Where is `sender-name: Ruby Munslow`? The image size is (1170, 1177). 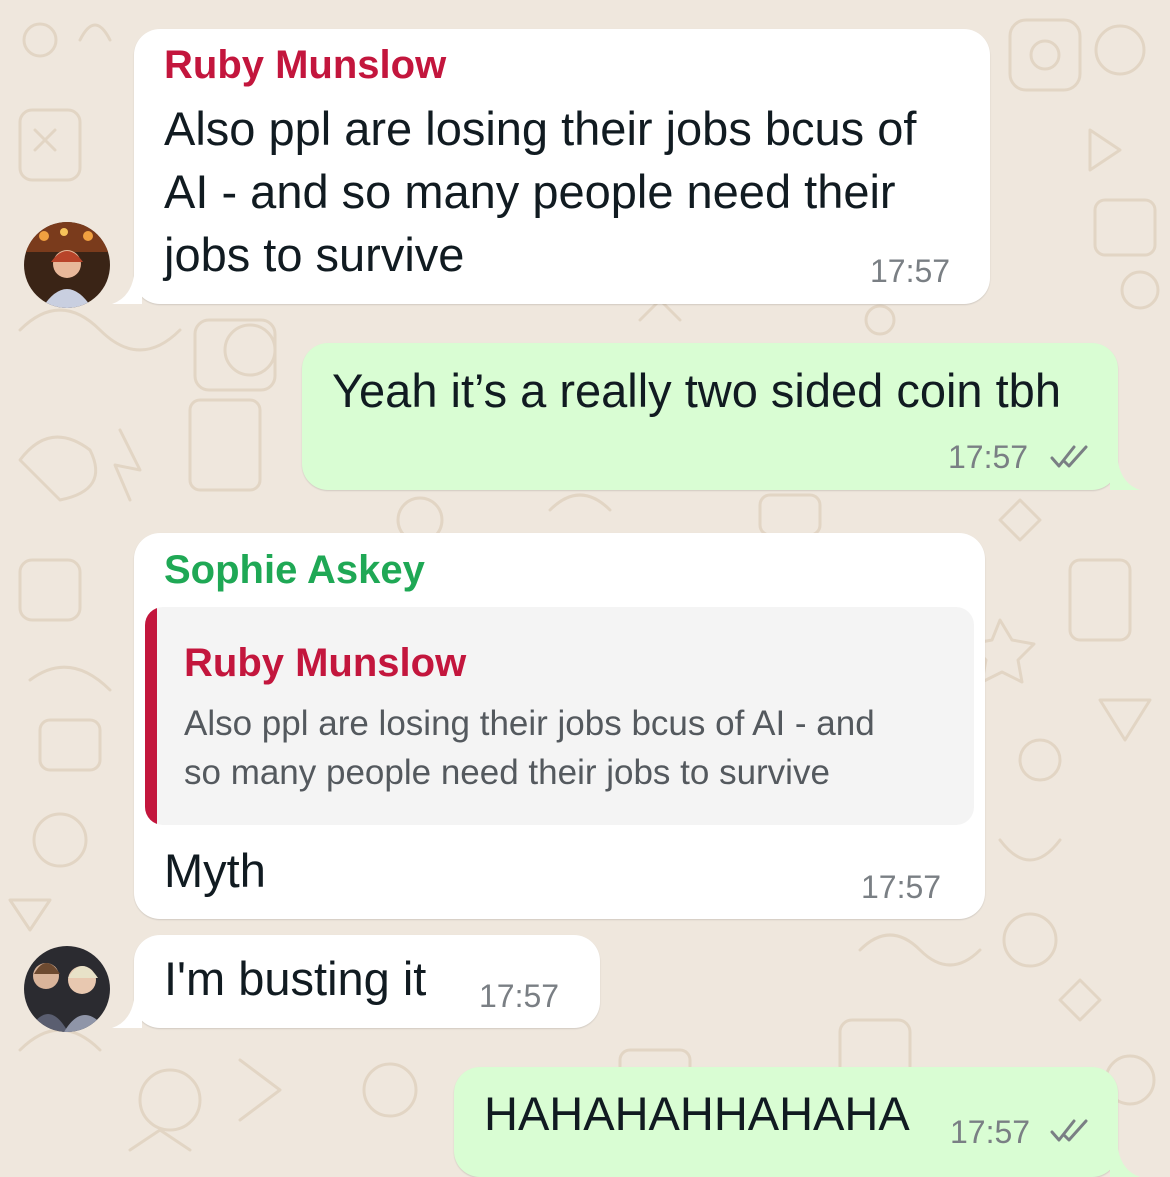
sender-name: Ruby Munslow is located at coordinates (305, 65).